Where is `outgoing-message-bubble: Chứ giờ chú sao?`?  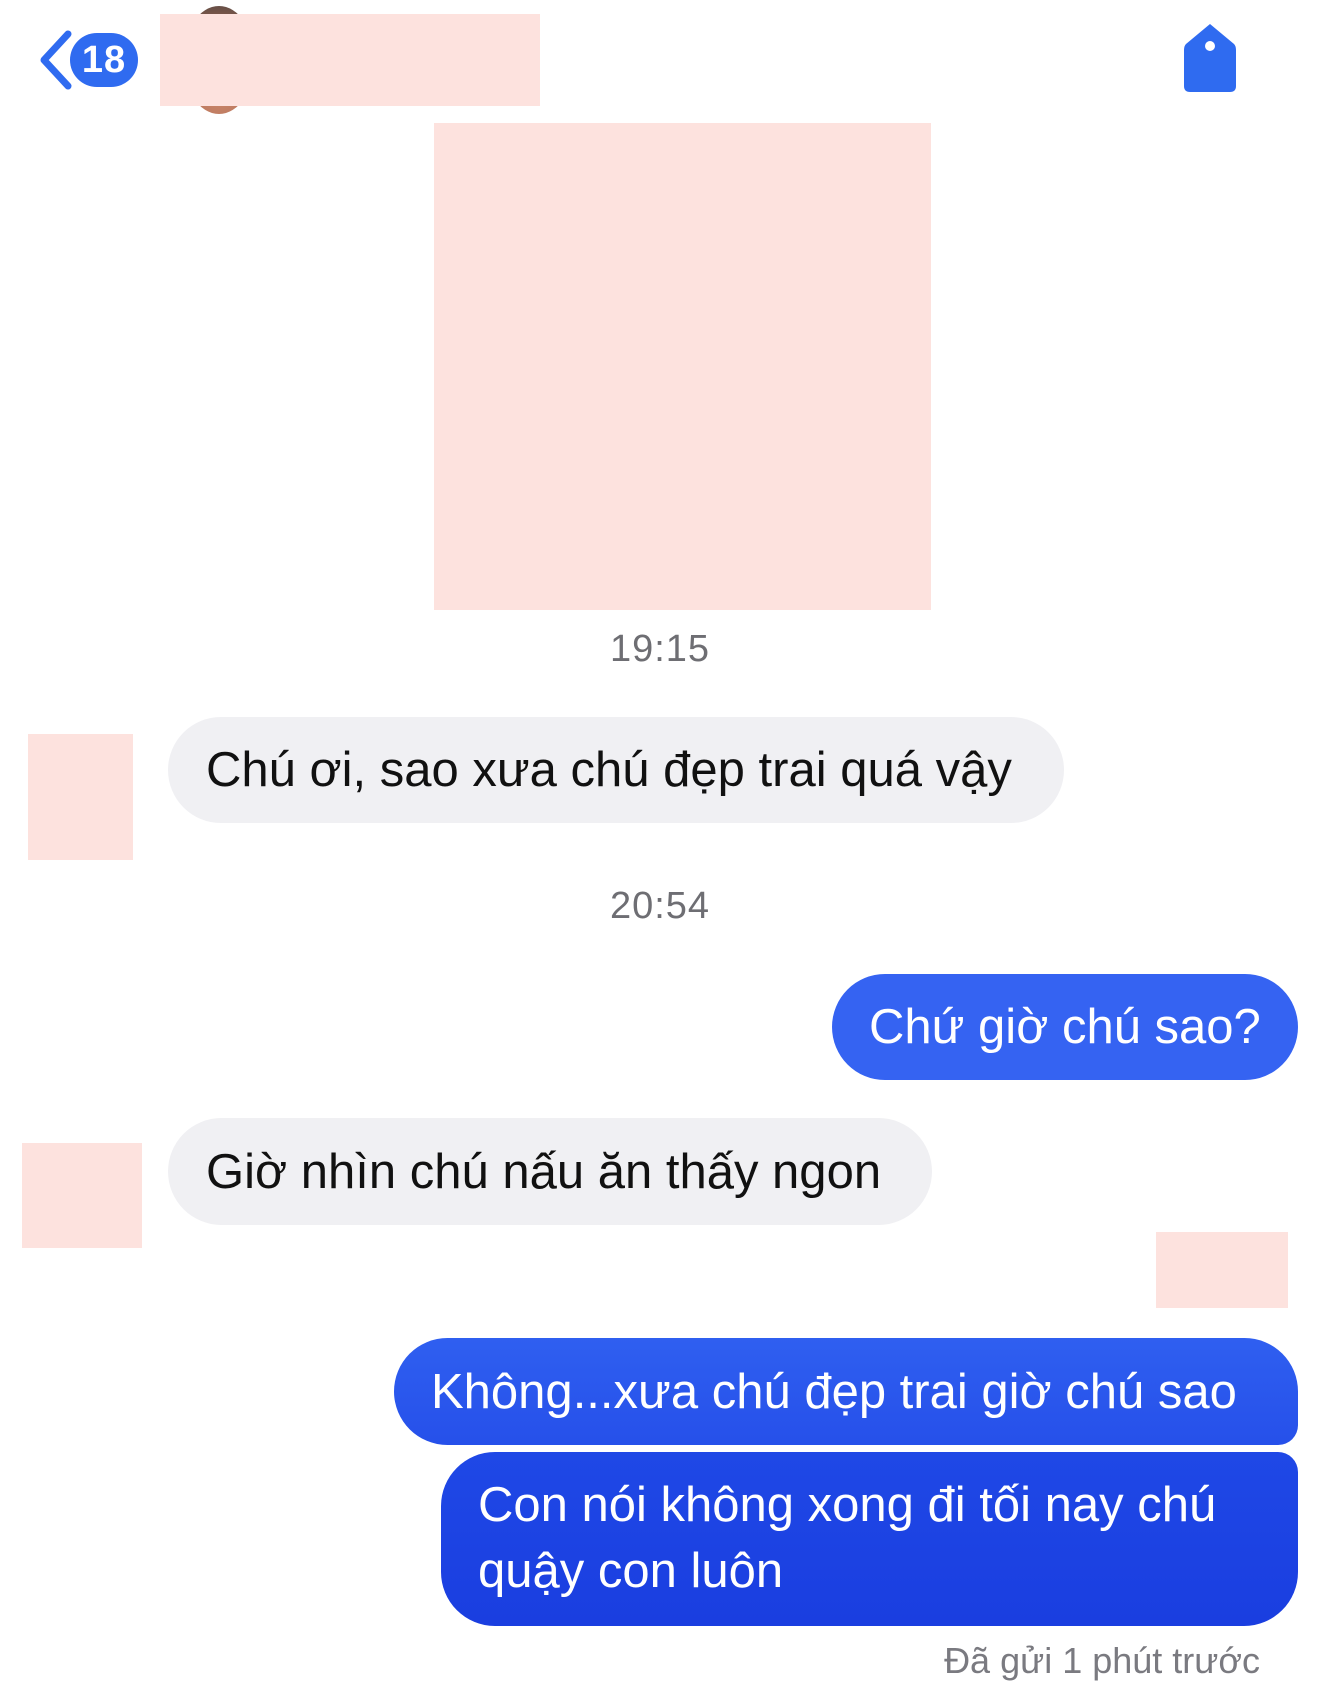 outgoing-message-bubble: Chứ giờ chú sao? is located at coordinates (1065, 1027).